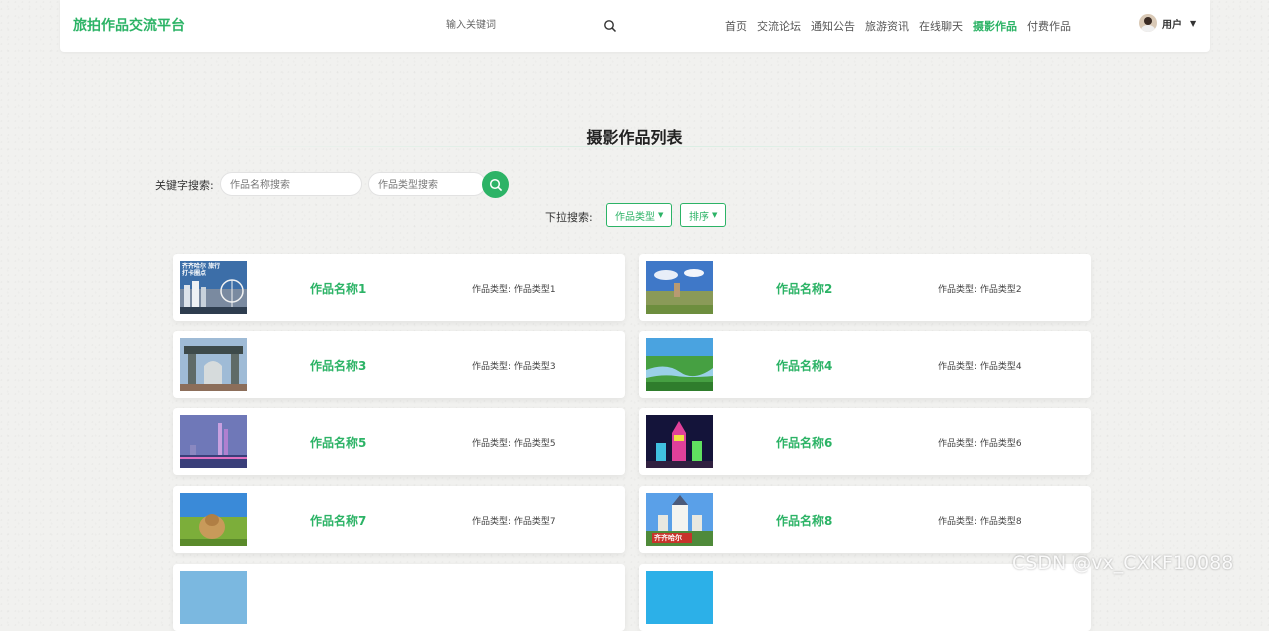  I want to click on user-menu: 用户 ▼, so click(1167, 23).